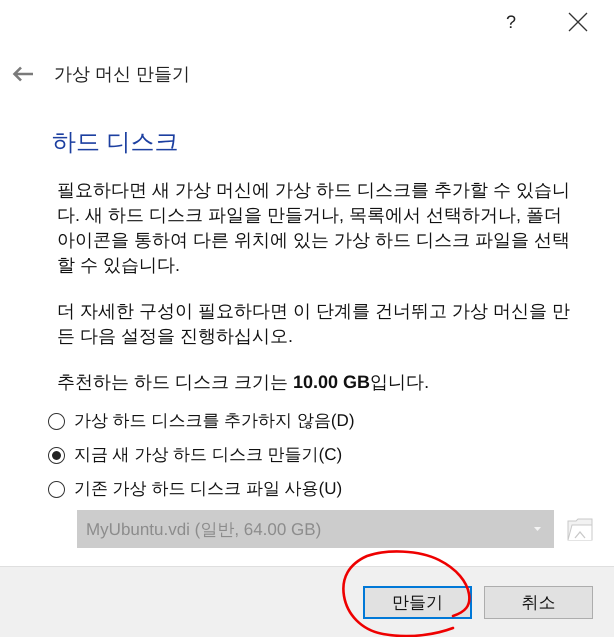 Image resolution: width=614 pixels, height=637 pixels. Describe the element at coordinates (537, 529) in the screenshot. I see `caret-icon` at that location.